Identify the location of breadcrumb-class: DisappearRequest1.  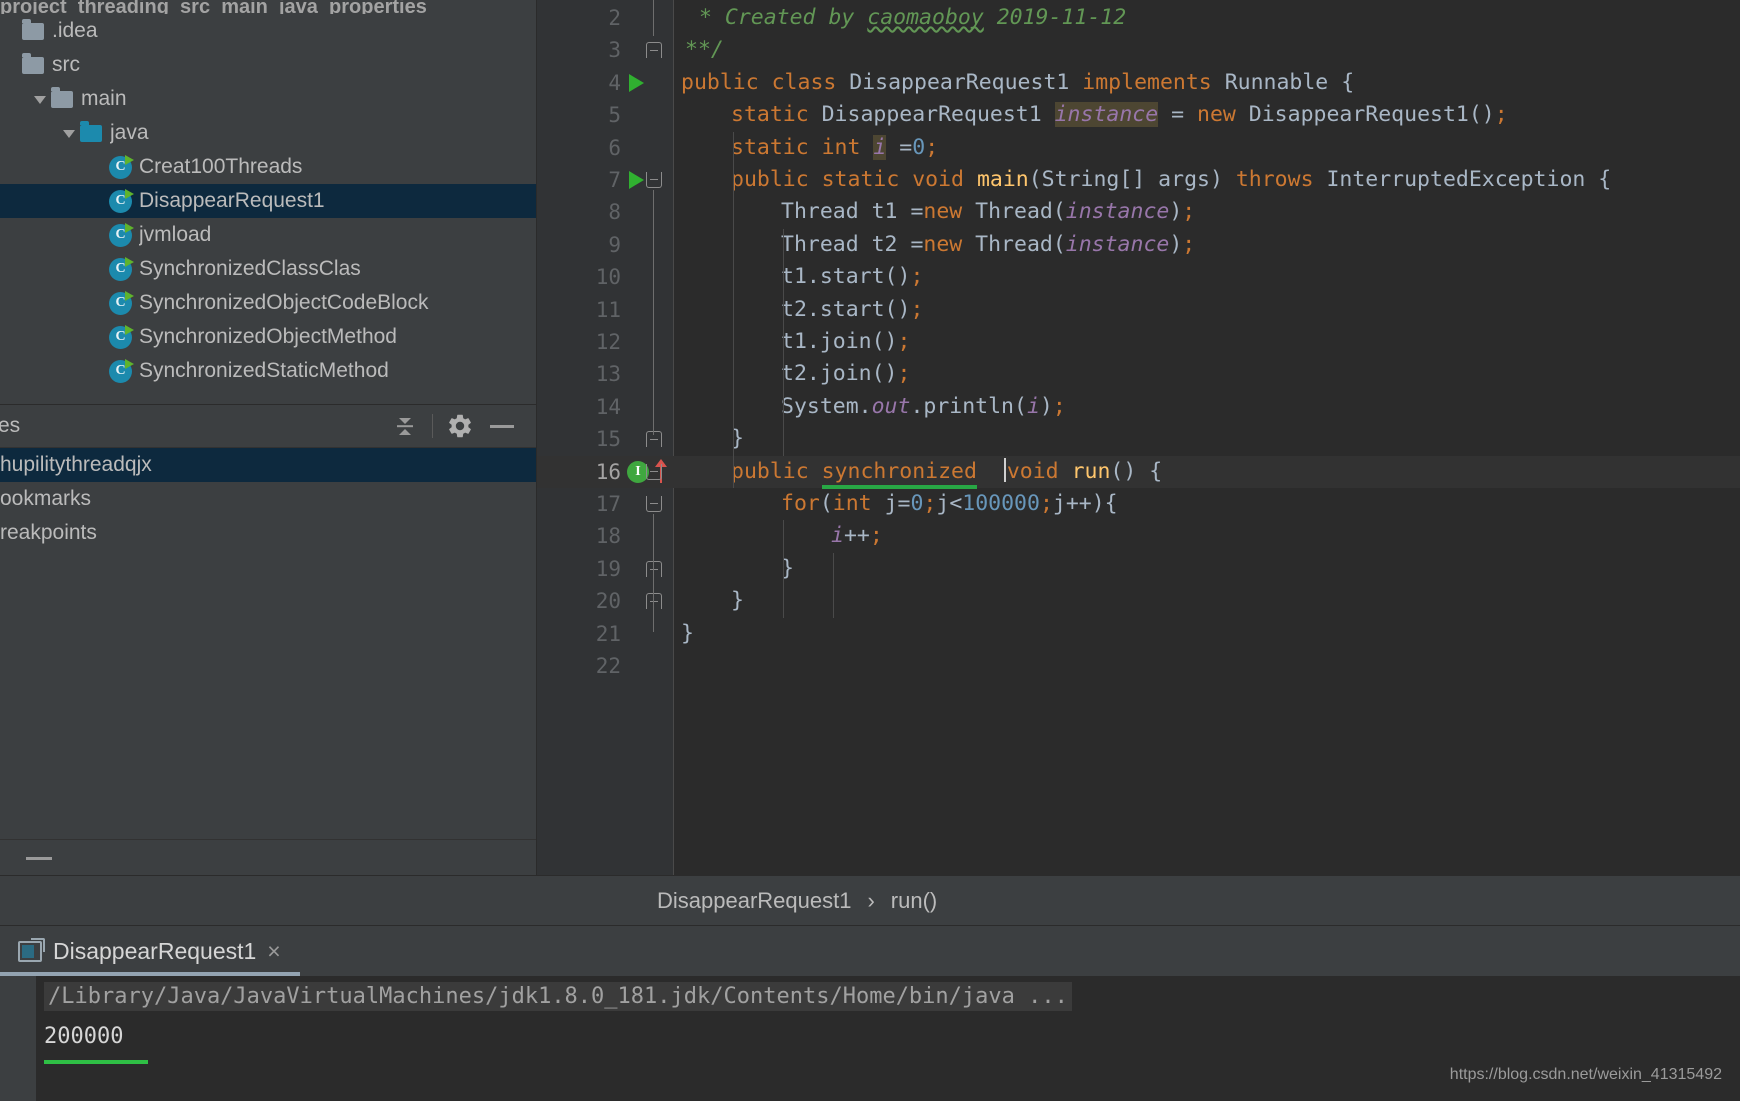
(754, 901).